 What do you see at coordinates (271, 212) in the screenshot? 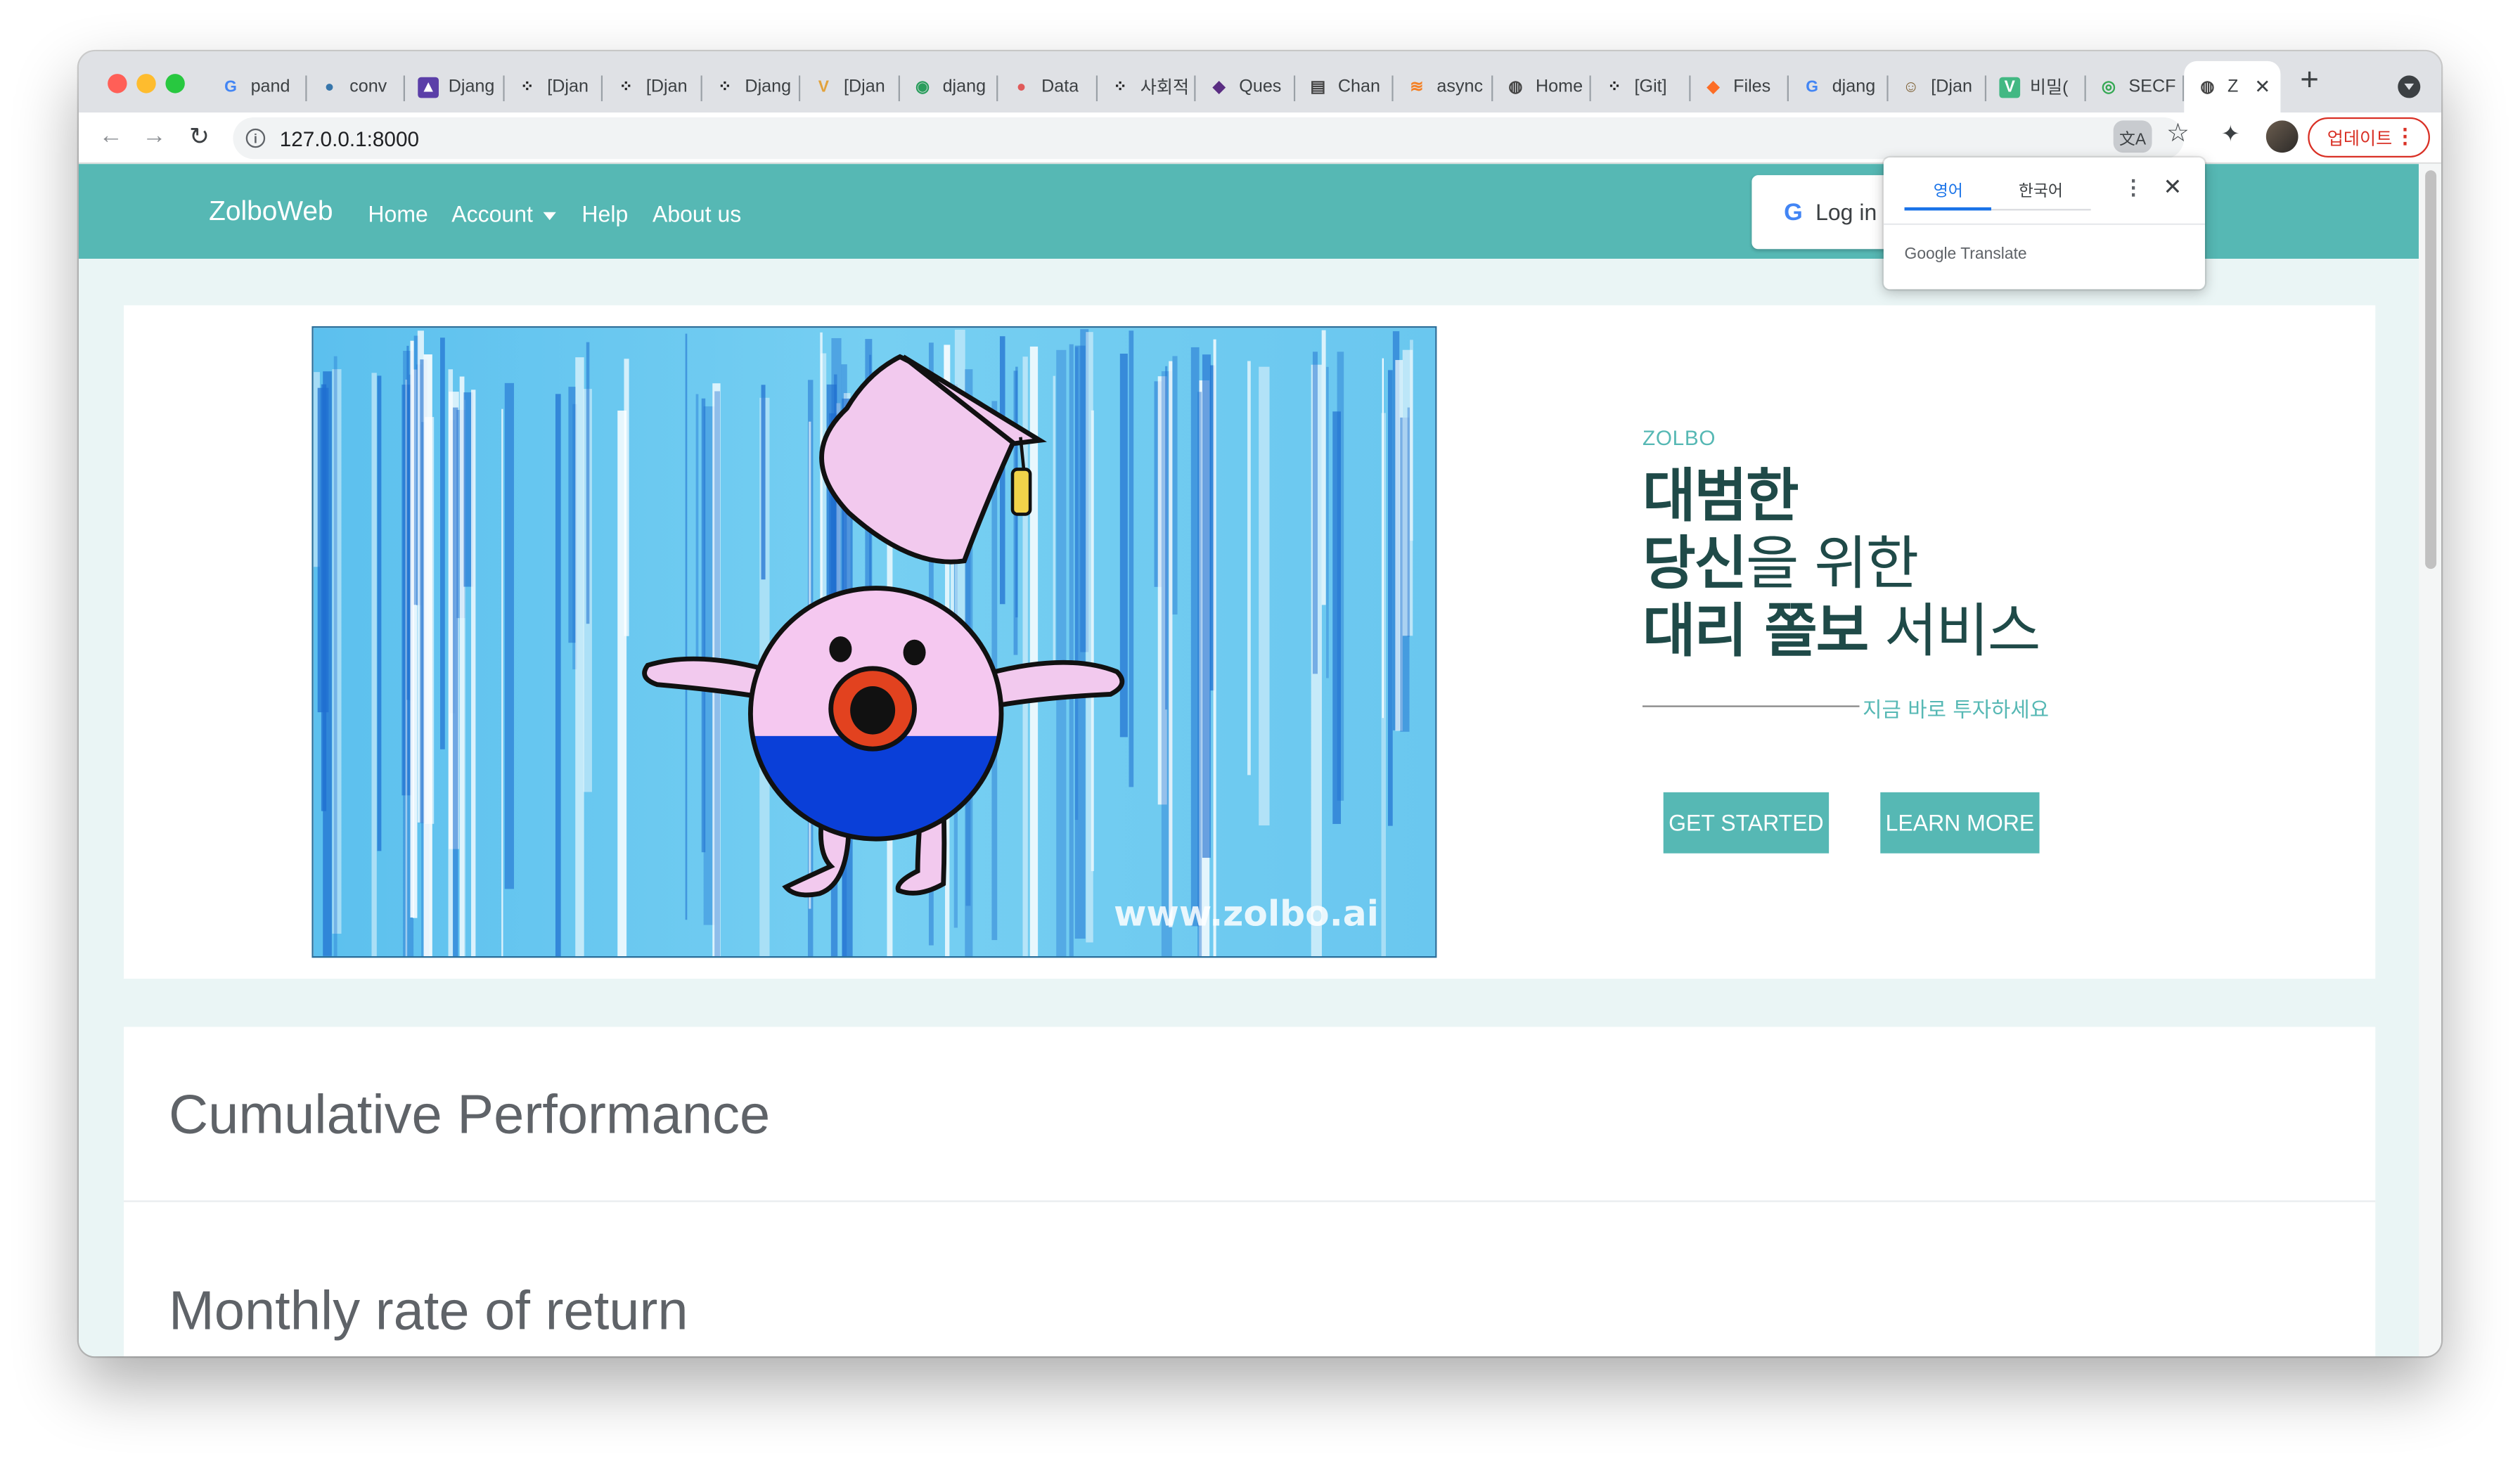
I see `site-brand: ZolboWeb` at bounding box center [271, 212].